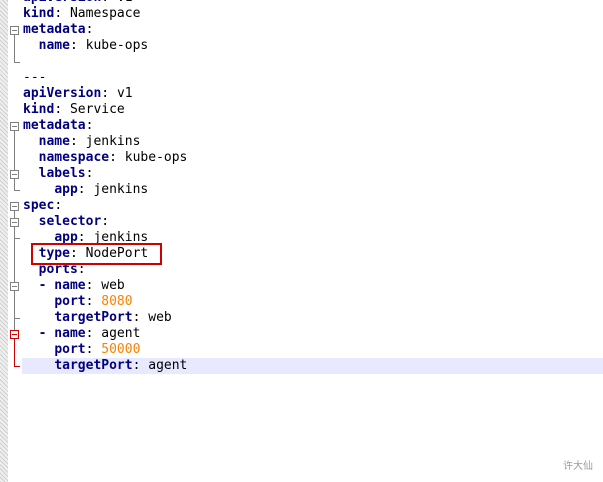  What do you see at coordinates (82, 142) in the screenshot?
I see `code-text: name: jenkins` at bounding box center [82, 142].